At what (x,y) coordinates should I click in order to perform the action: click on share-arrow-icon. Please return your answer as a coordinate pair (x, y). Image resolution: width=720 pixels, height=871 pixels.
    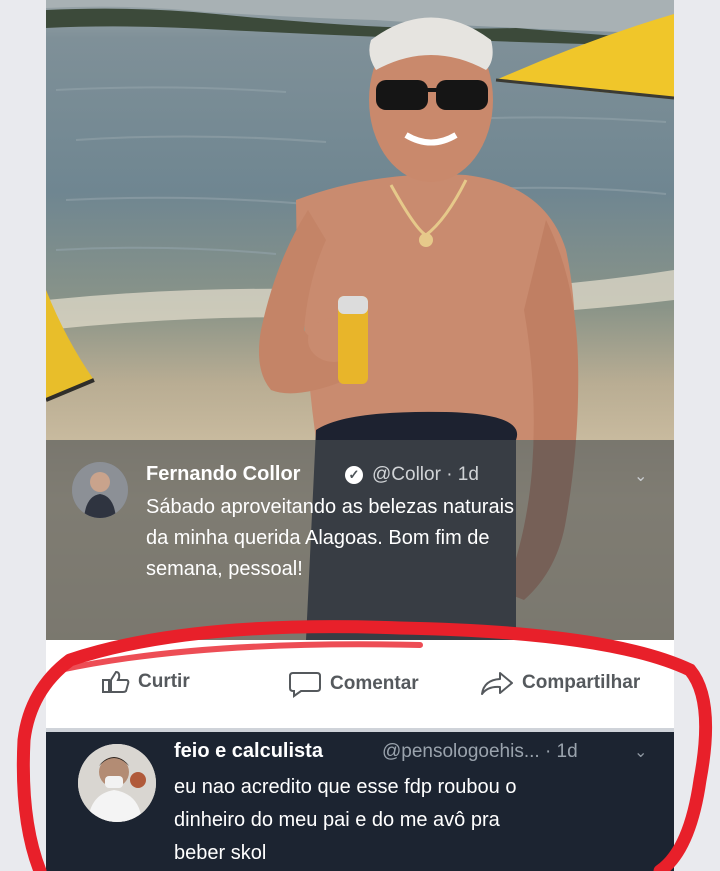
    Looking at the image, I should click on (497, 683).